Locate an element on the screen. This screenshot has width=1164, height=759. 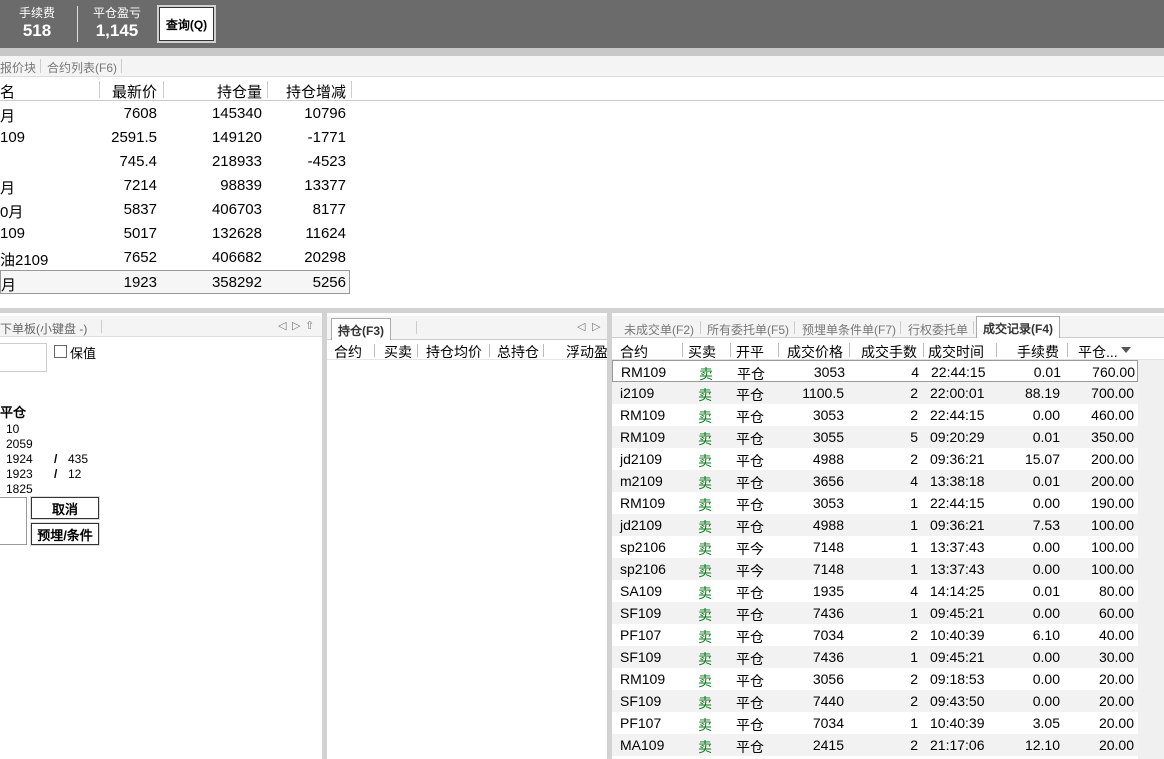
scrollbar-track is located at coordinates (1151, 559).